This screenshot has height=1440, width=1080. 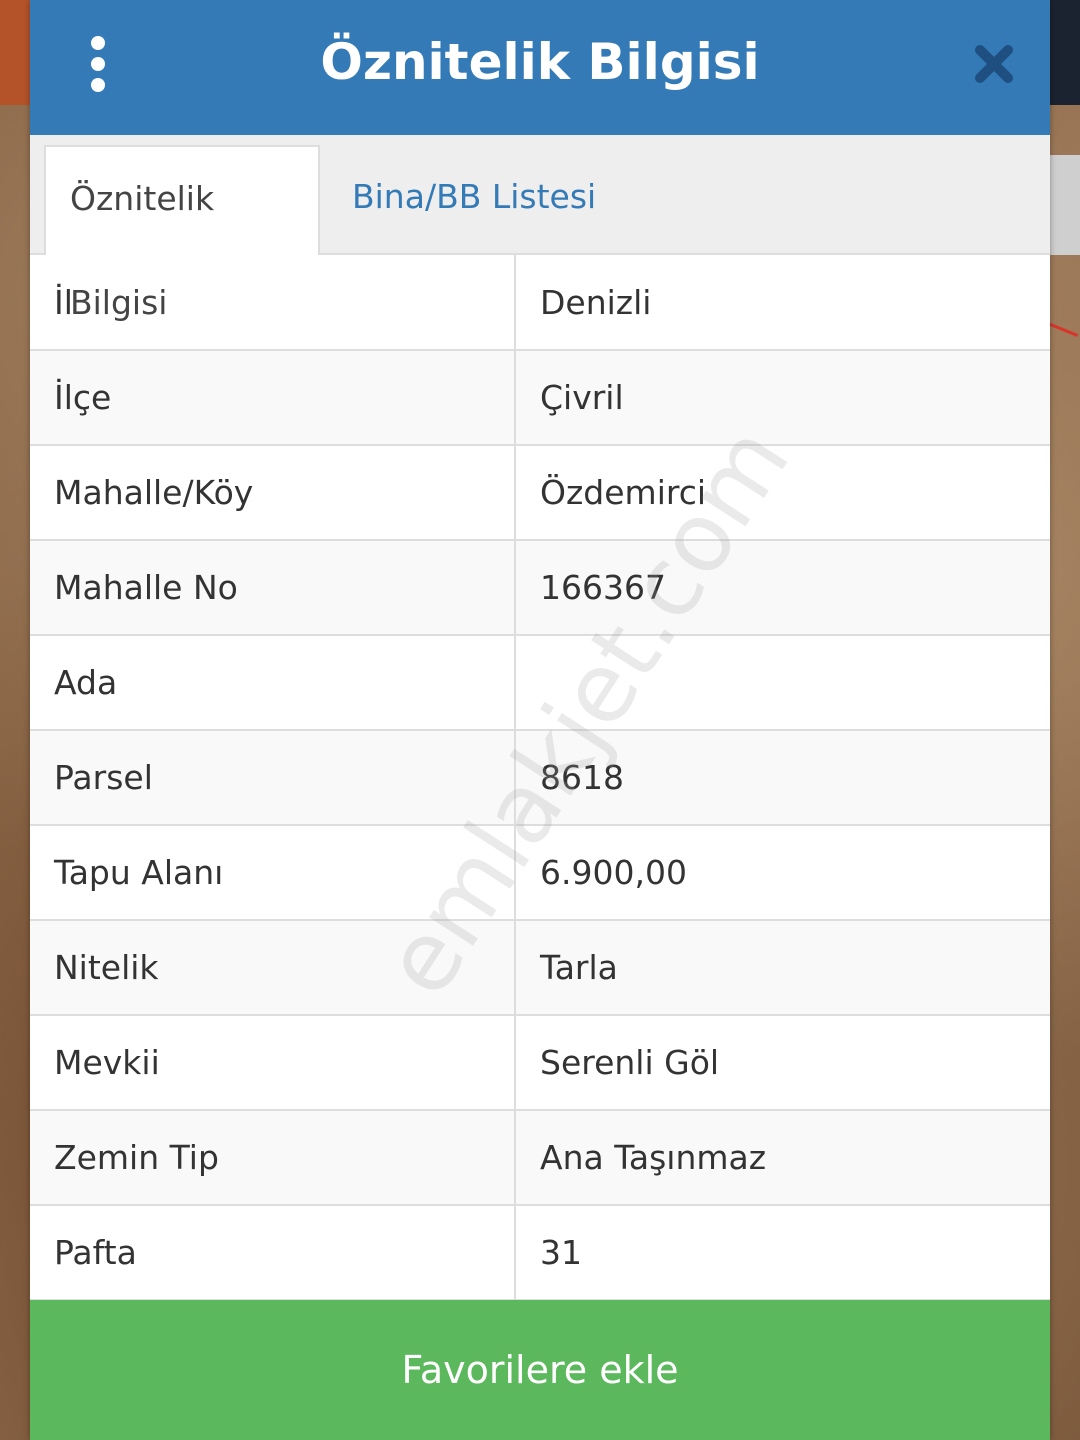 What do you see at coordinates (182, 233) in the screenshot?
I see `tab-attribute-info: Öznitelik Bilgisi` at bounding box center [182, 233].